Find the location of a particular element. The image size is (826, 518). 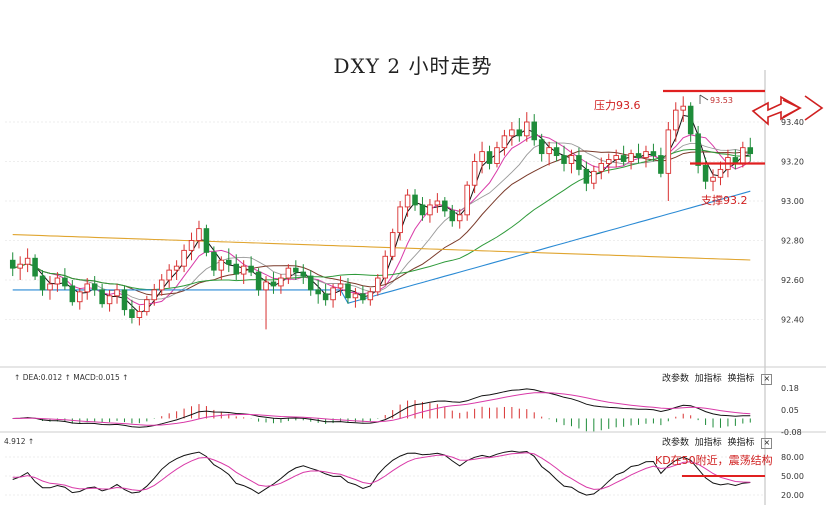

support-label: 支撑93.2 is located at coordinates (724, 200).